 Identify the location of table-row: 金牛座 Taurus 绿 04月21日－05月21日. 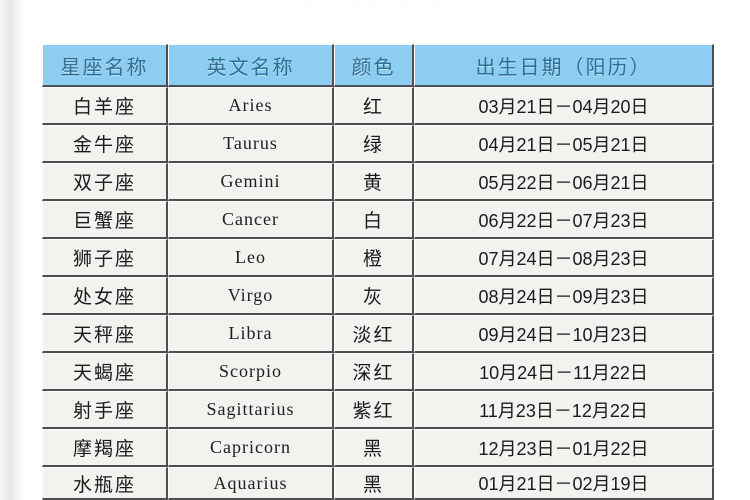
(378, 144).